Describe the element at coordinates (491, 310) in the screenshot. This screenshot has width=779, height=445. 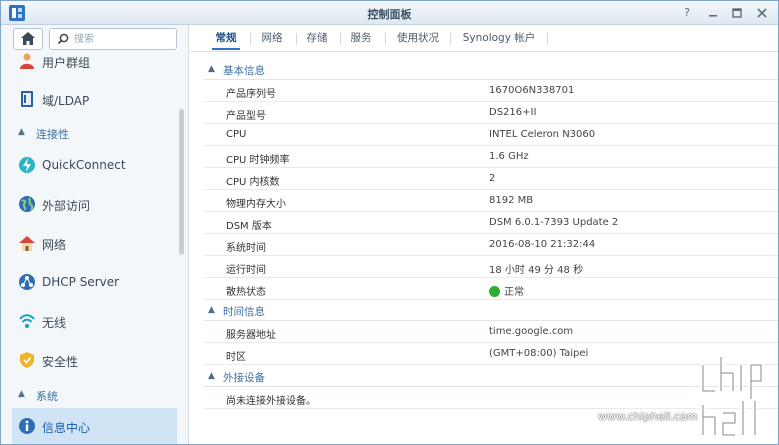
I see `section-time-info: ▲ 时间信息` at that location.